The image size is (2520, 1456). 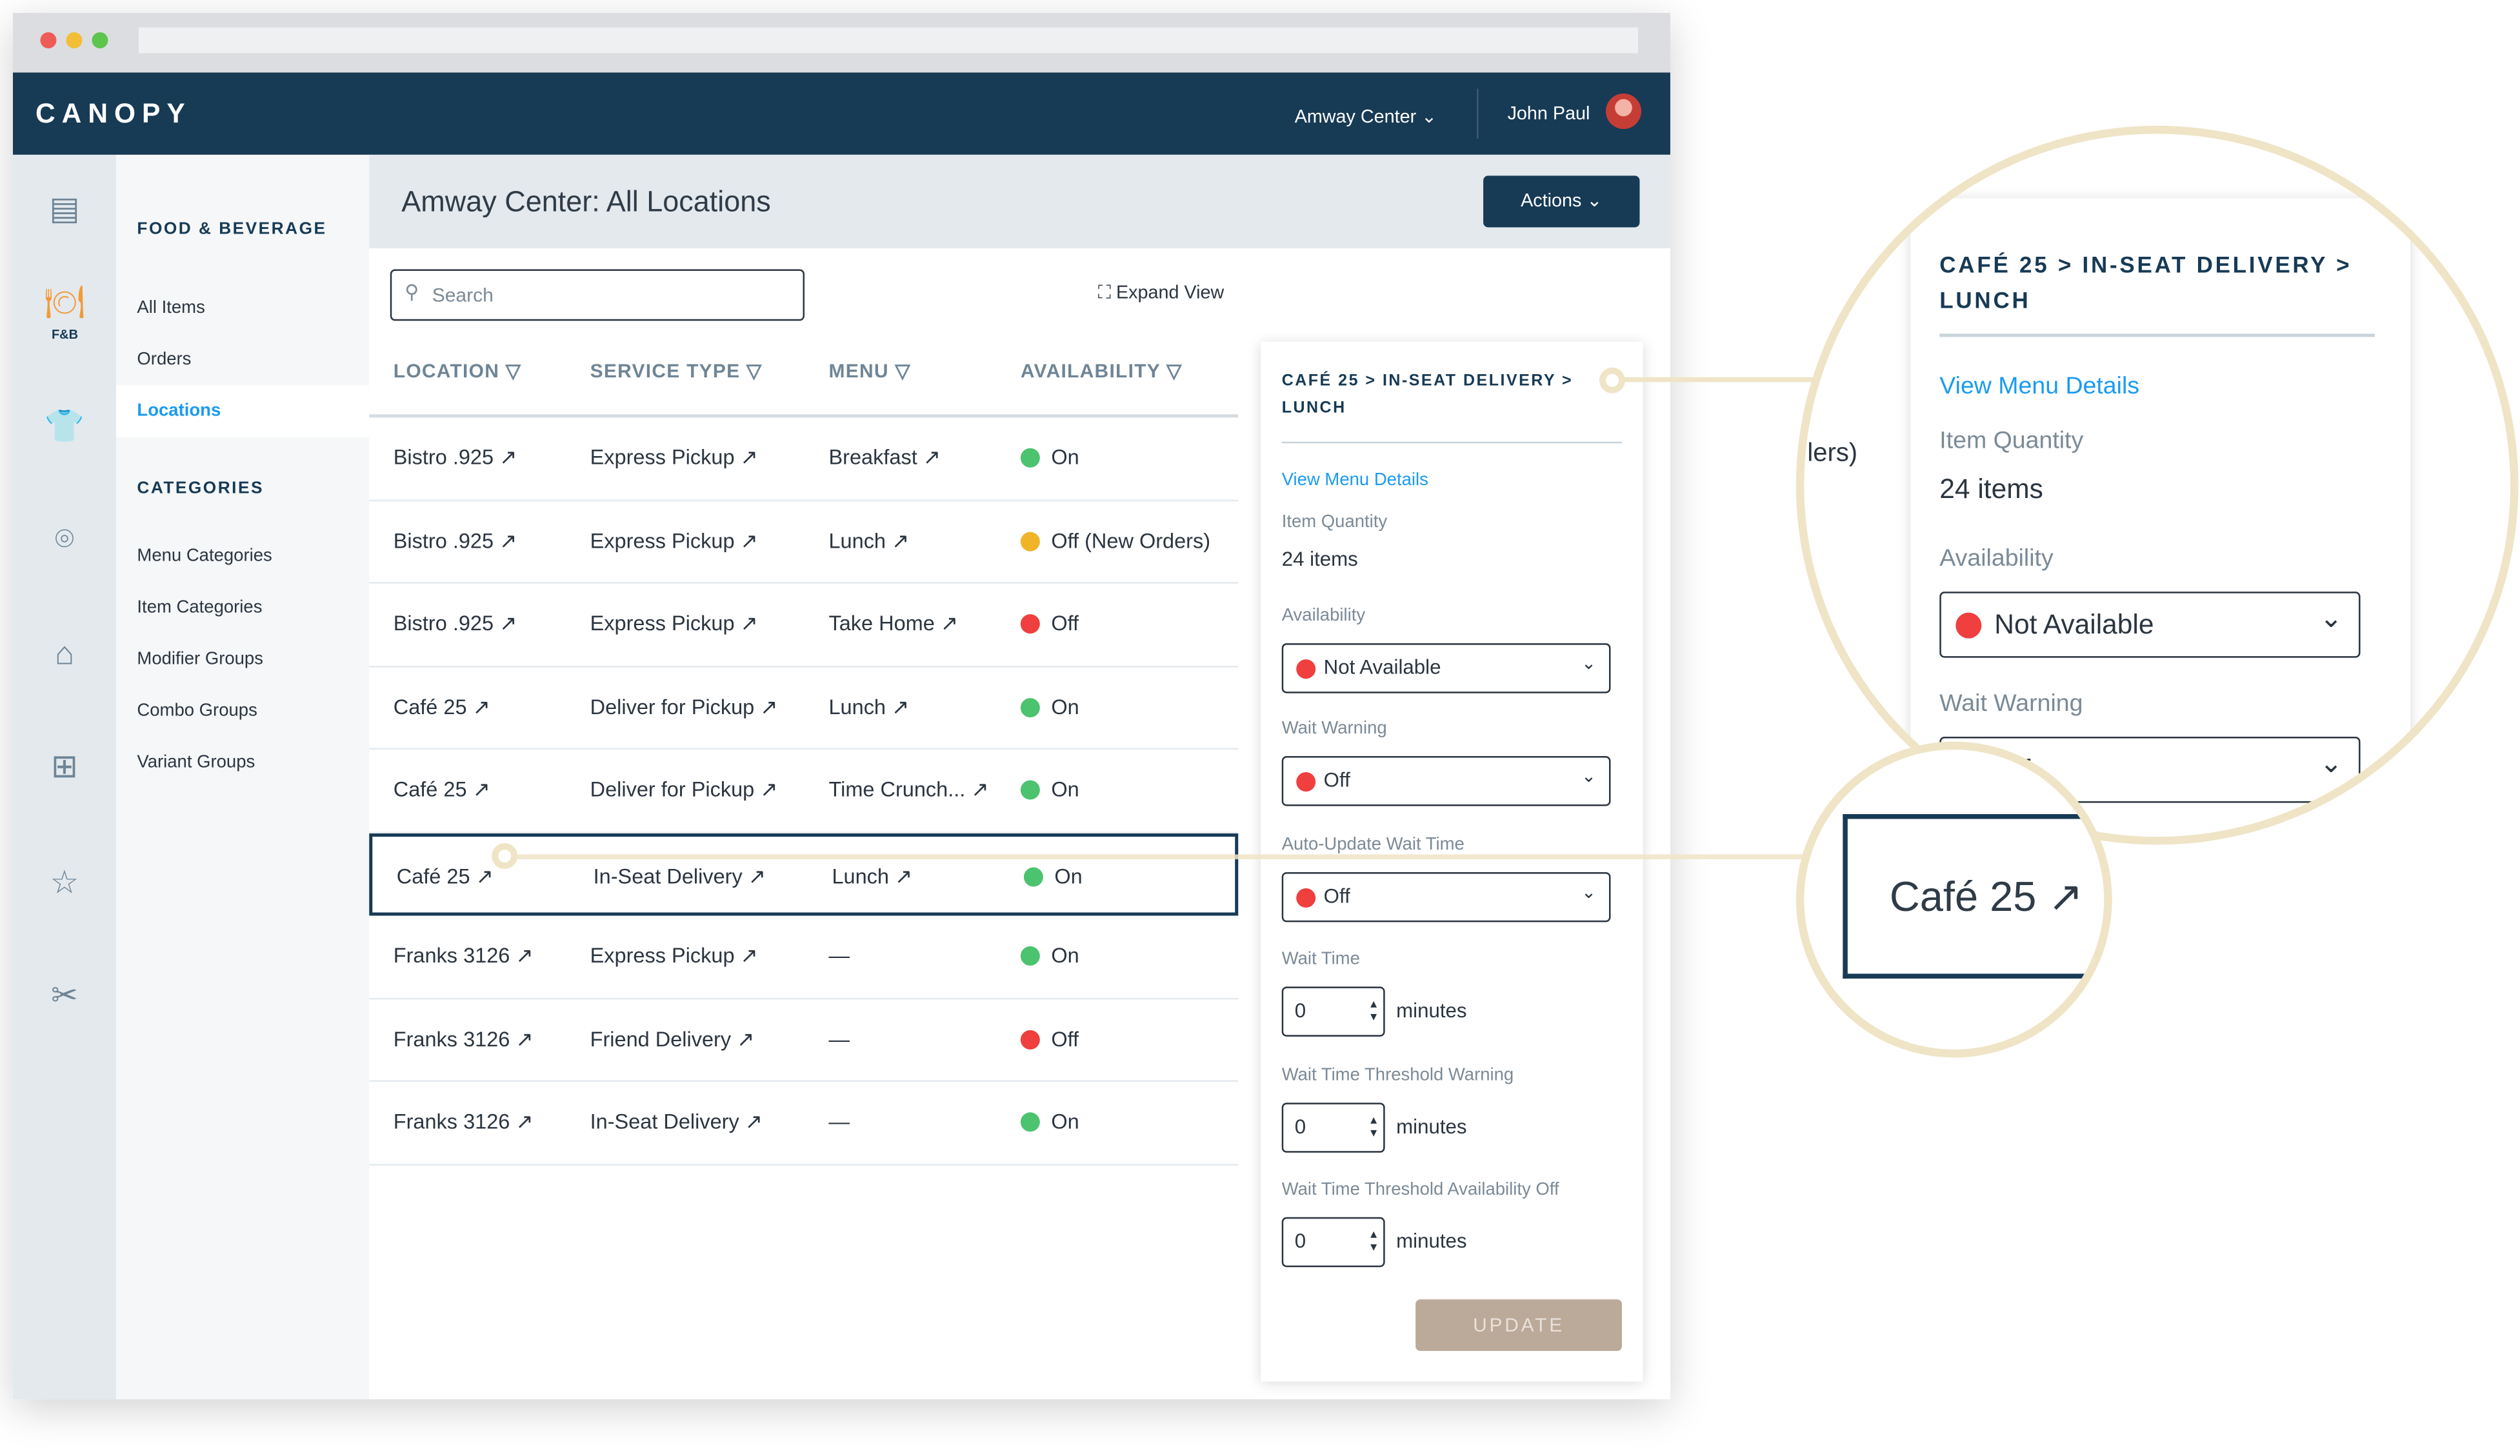 What do you see at coordinates (908, 790) in the screenshot?
I see `menu-link: Time Crunch... ↗` at bounding box center [908, 790].